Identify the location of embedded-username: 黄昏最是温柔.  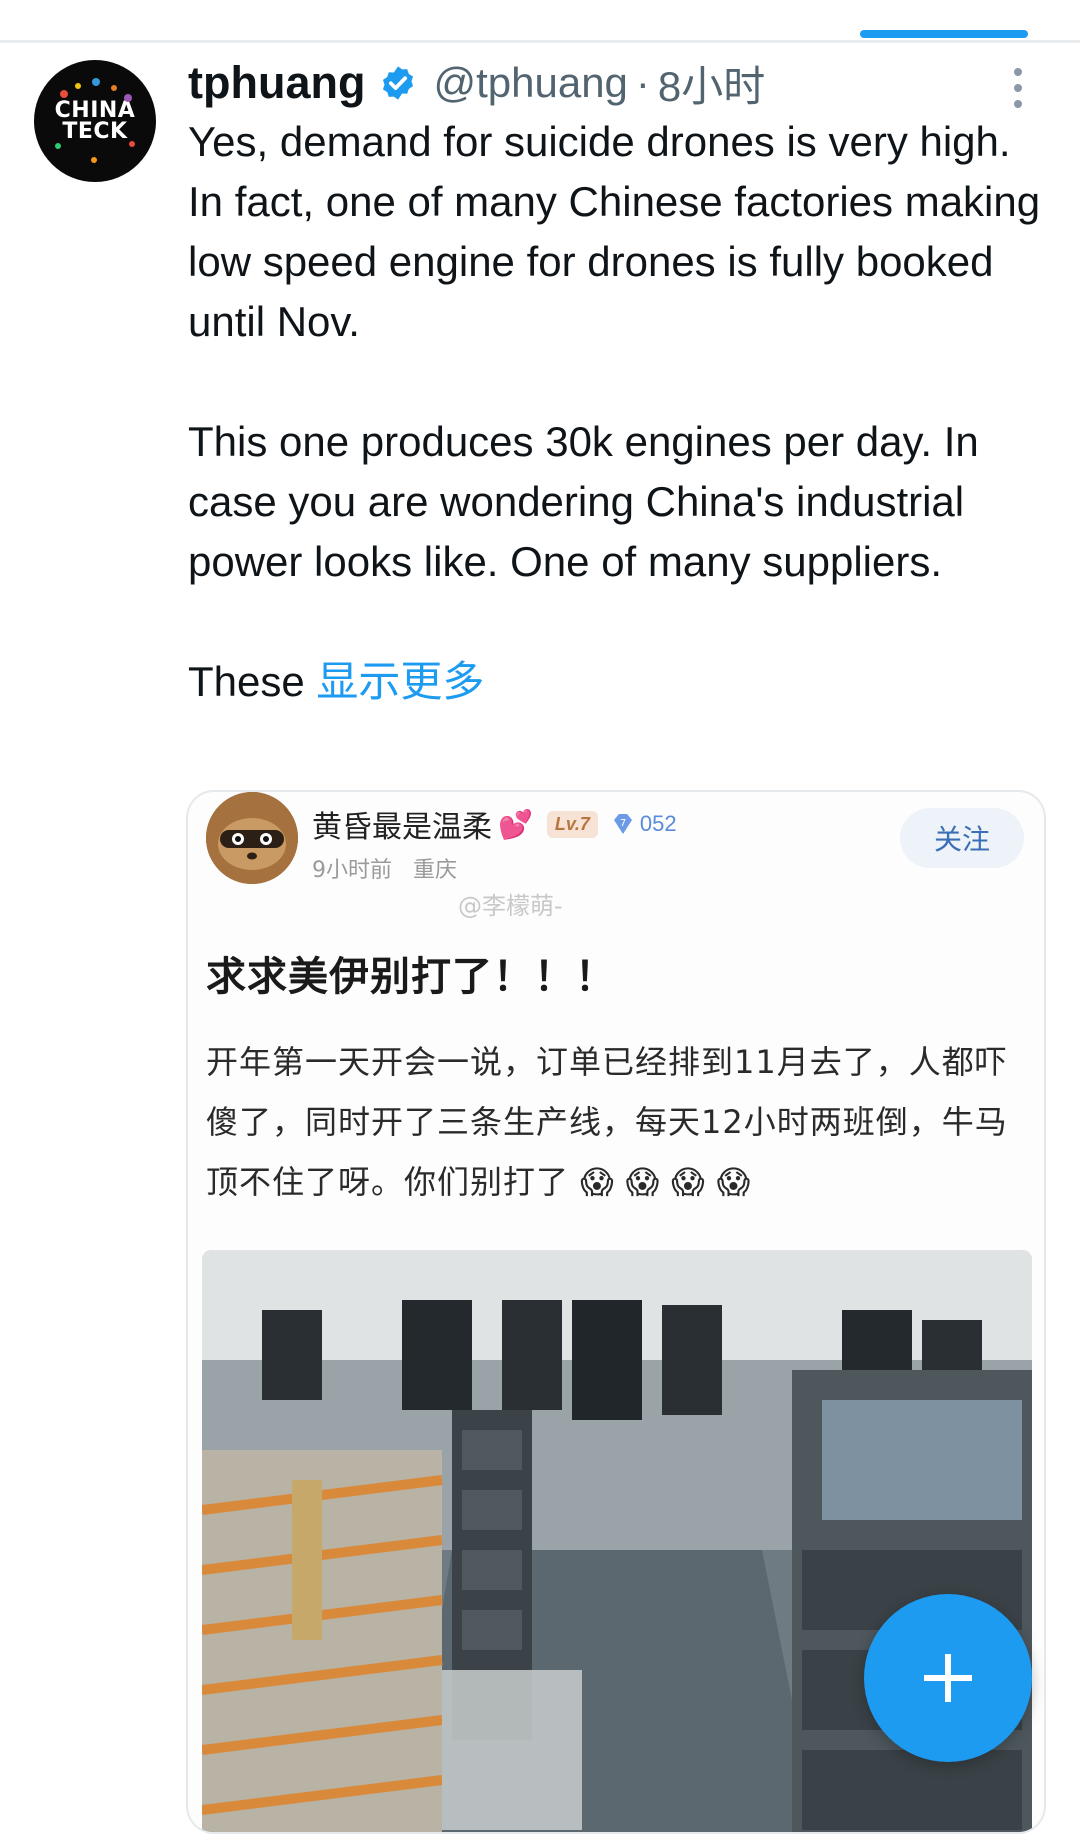
(402, 827).